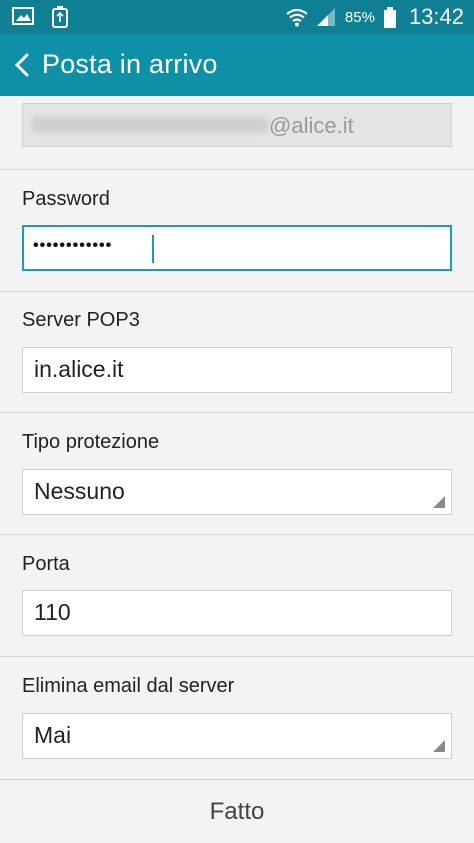 This screenshot has width=474, height=843. Describe the element at coordinates (81, 320) in the screenshot. I see `server-label: Server POP3` at that location.